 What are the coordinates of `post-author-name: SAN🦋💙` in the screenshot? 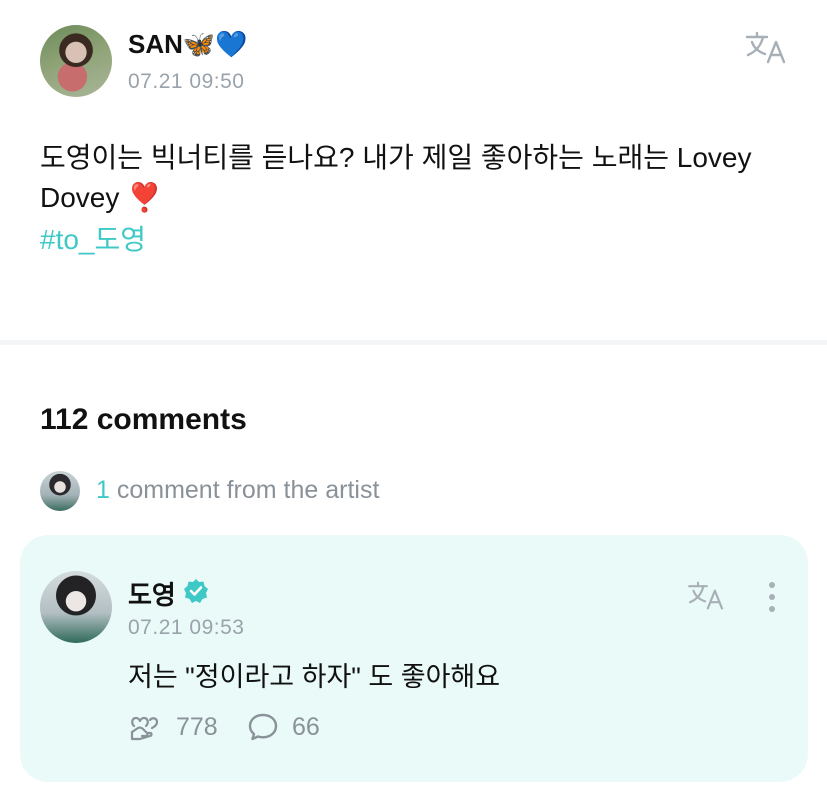 It's located at (188, 44).